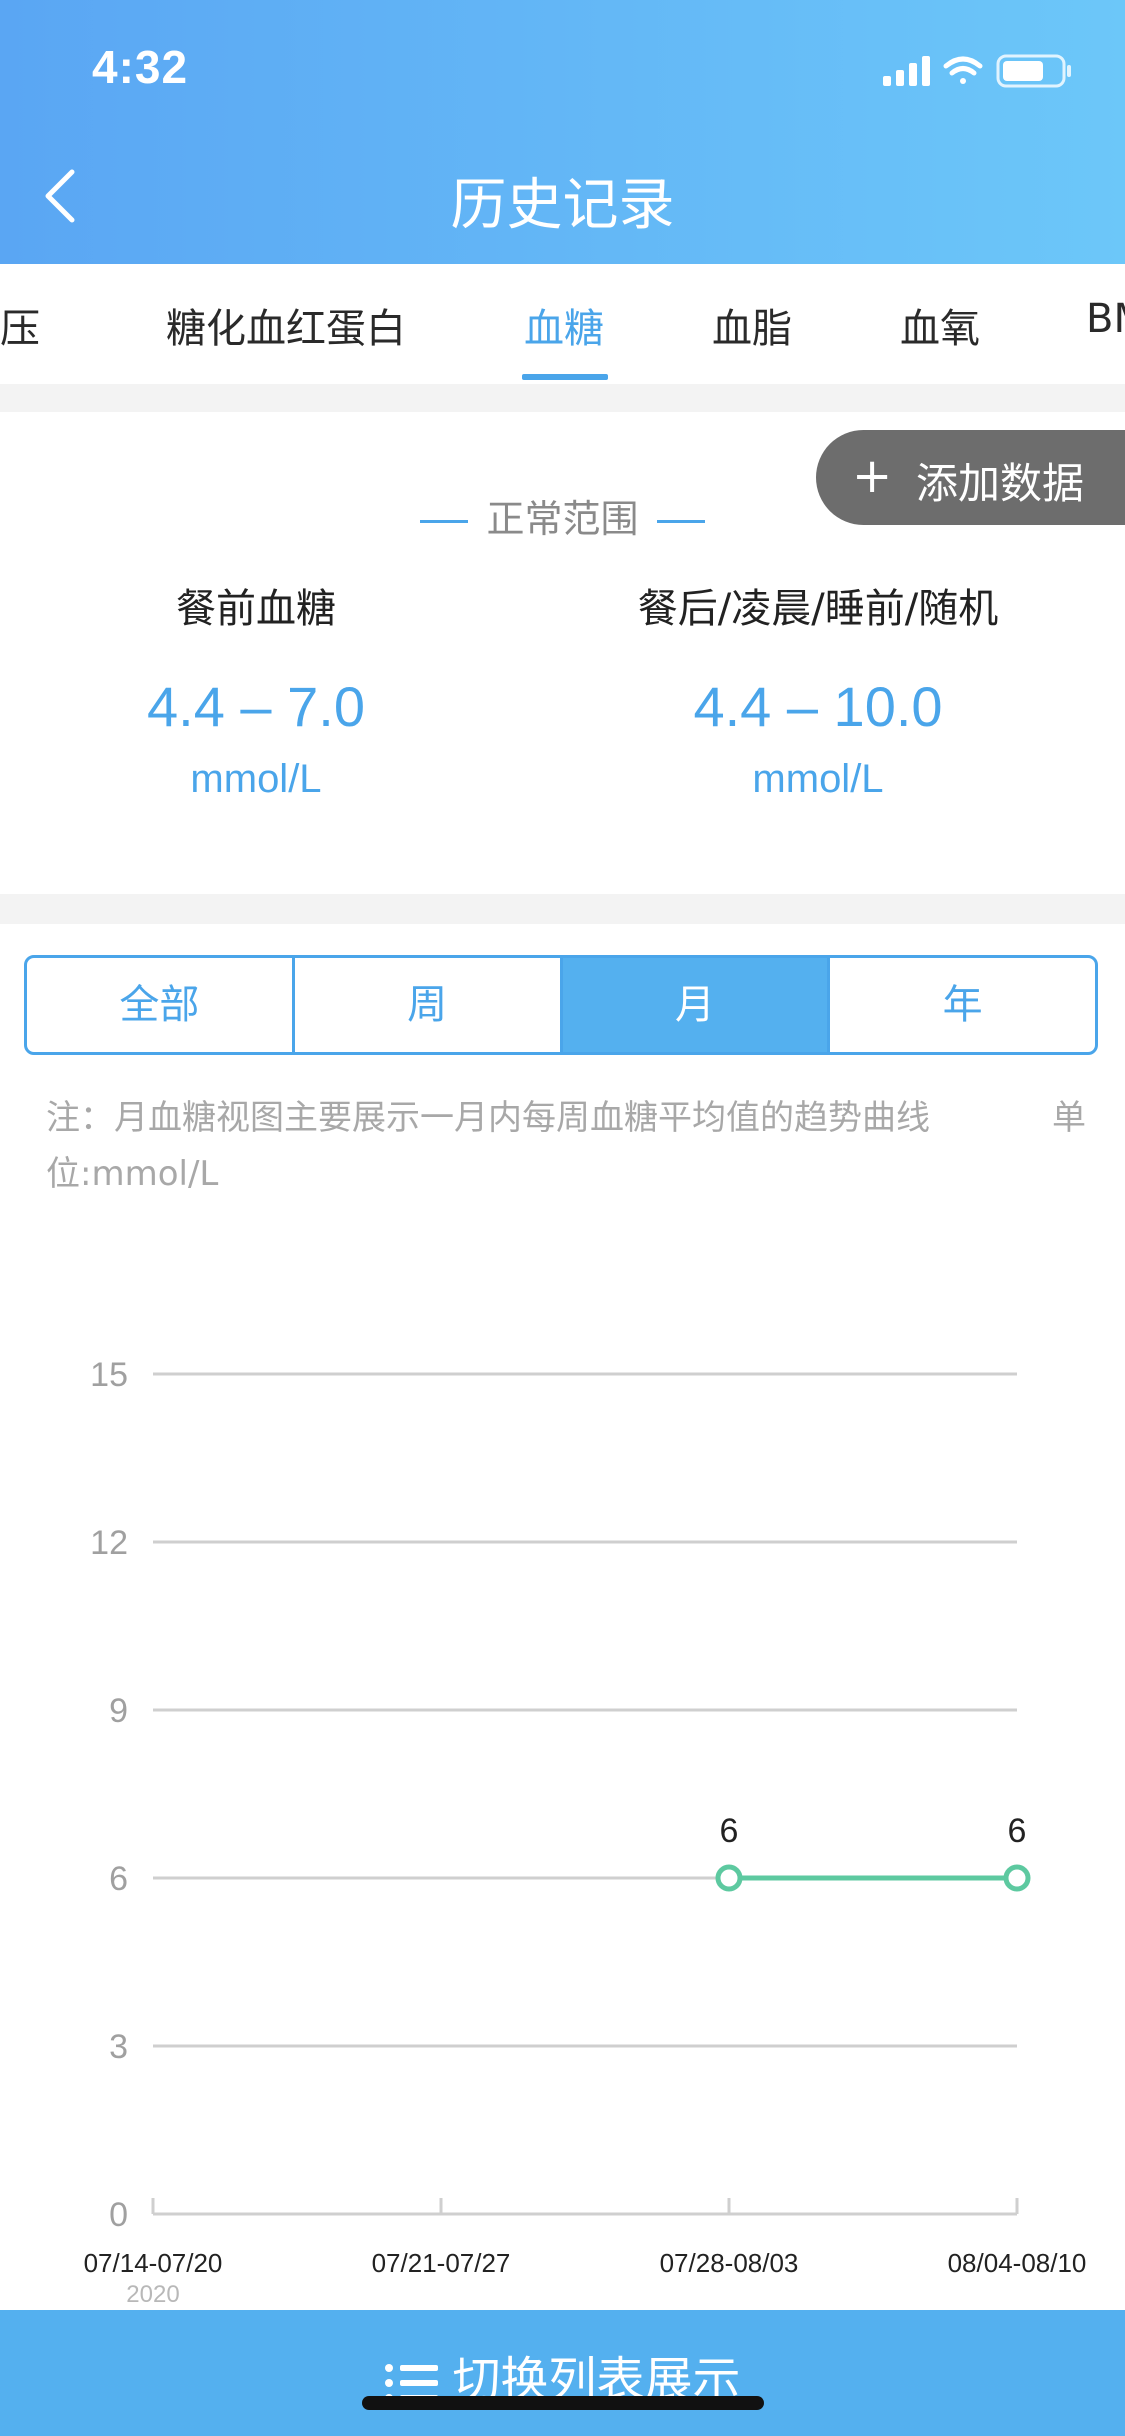 This screenshot has width=1125, height=2436. What do you see at coordinates (818, 779) in the screenshot?
I see `other-range-unit: mmol/L` at bounding box center [818, 779].